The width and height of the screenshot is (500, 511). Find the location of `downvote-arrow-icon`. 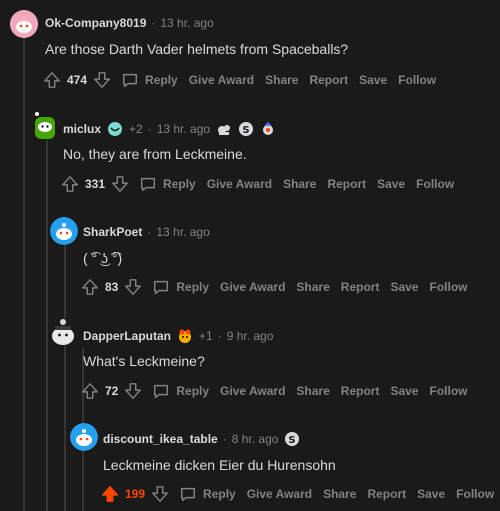

downvote-arrow-icon is located at coordinates (102, 80).